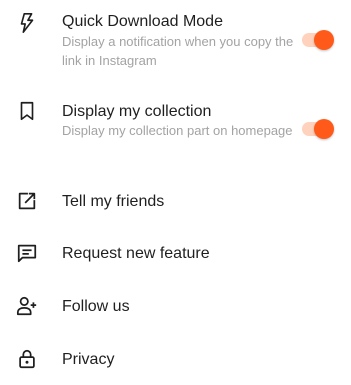 This screenshot has height=385, width=351. I want to click on flash-icon, so click(27, 23).